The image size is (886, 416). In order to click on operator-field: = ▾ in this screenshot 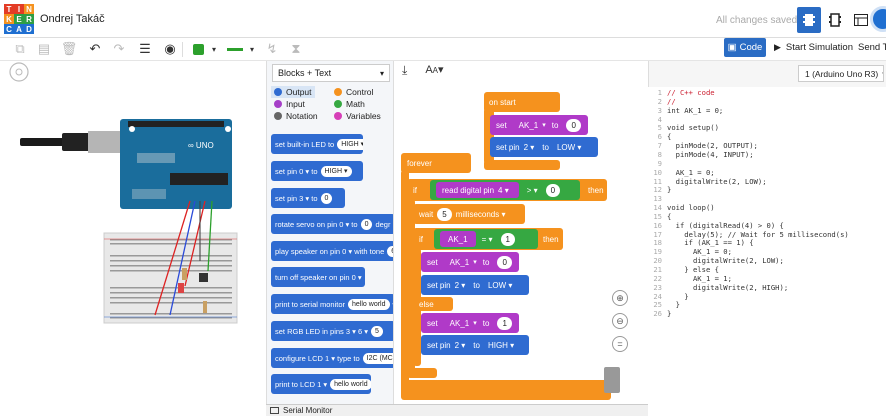, I will do `click(487, 239)`.